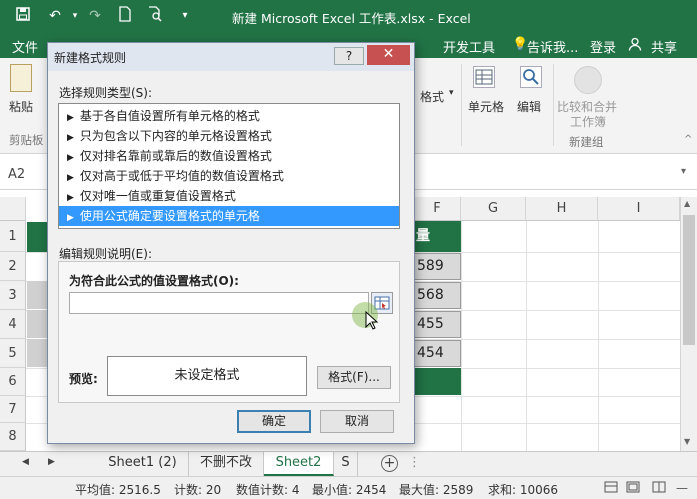 The height and width of the screenshot is (499, 697). I want to click on formula-label: 为符合此公式的值设置格式(O):, so click(154, 281).